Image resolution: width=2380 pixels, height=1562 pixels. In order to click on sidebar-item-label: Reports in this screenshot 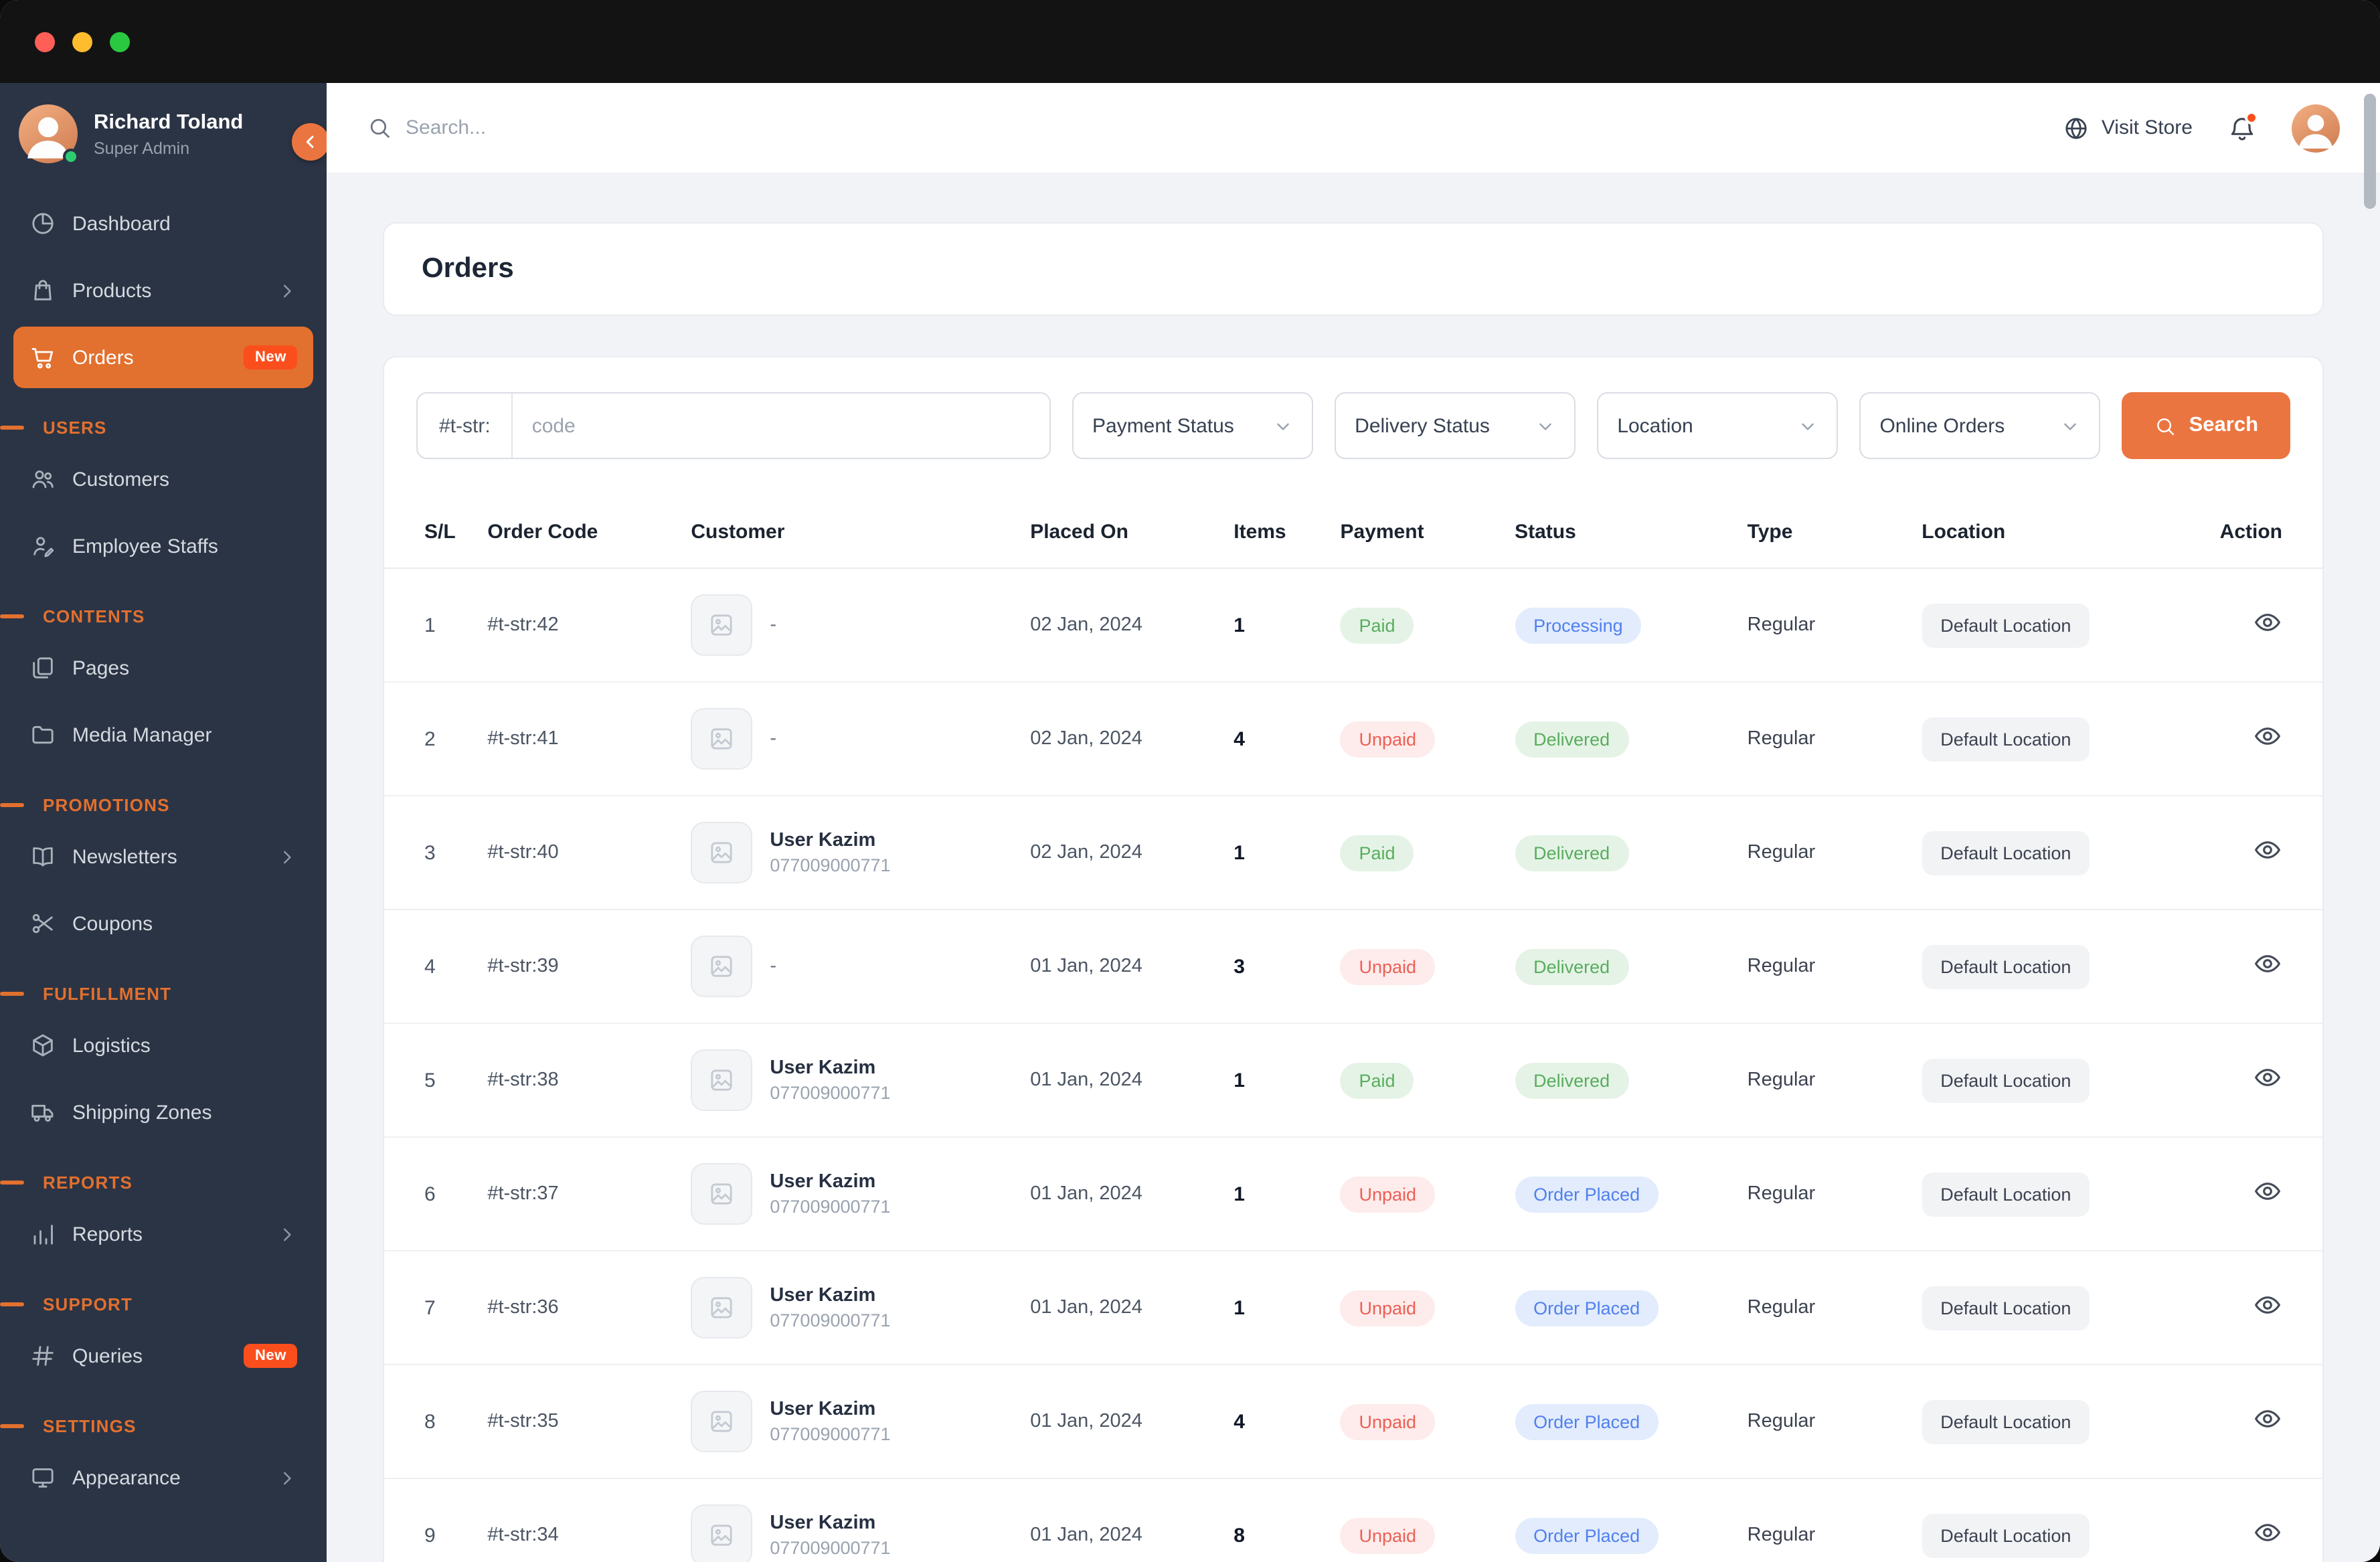, I will do `click(108, 1234)`.